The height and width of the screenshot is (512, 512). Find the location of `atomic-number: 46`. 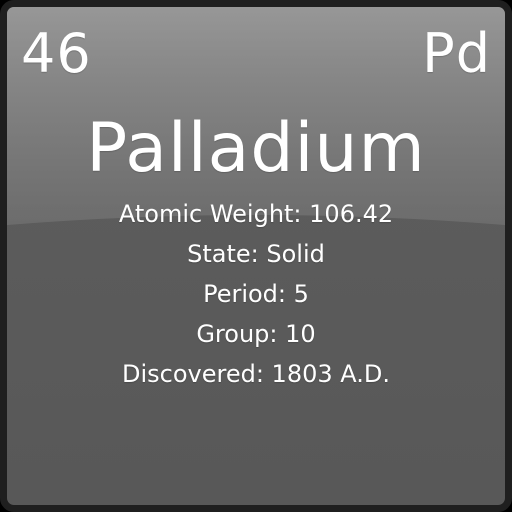

atomic-number: 46 is located at coordinates (56, 53).